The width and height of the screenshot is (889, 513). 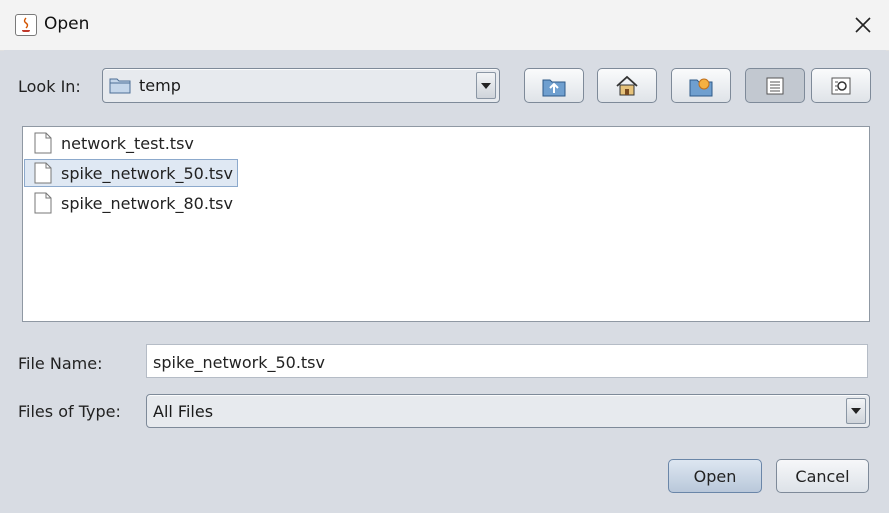 What do you see at coordinates (183, 411) in the screenshot?
I see `file-type-value: All Files` at bounding box center [183, 411].